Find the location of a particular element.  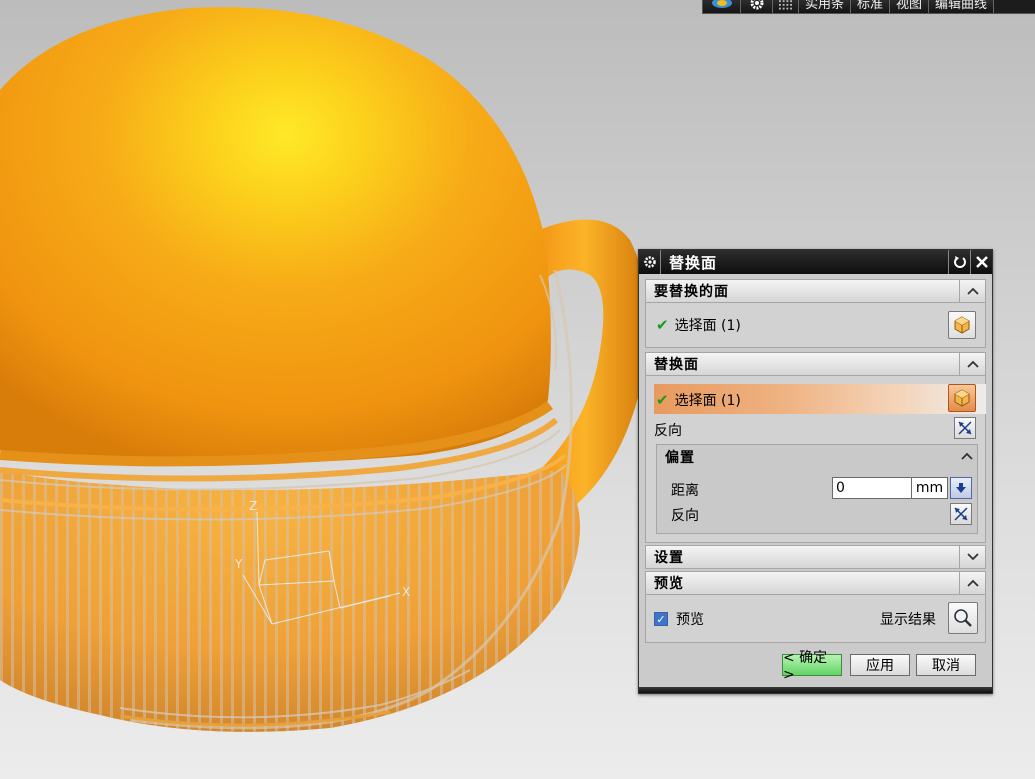

toolbar-utility: 实用条 is located at coordinates (825, 6).